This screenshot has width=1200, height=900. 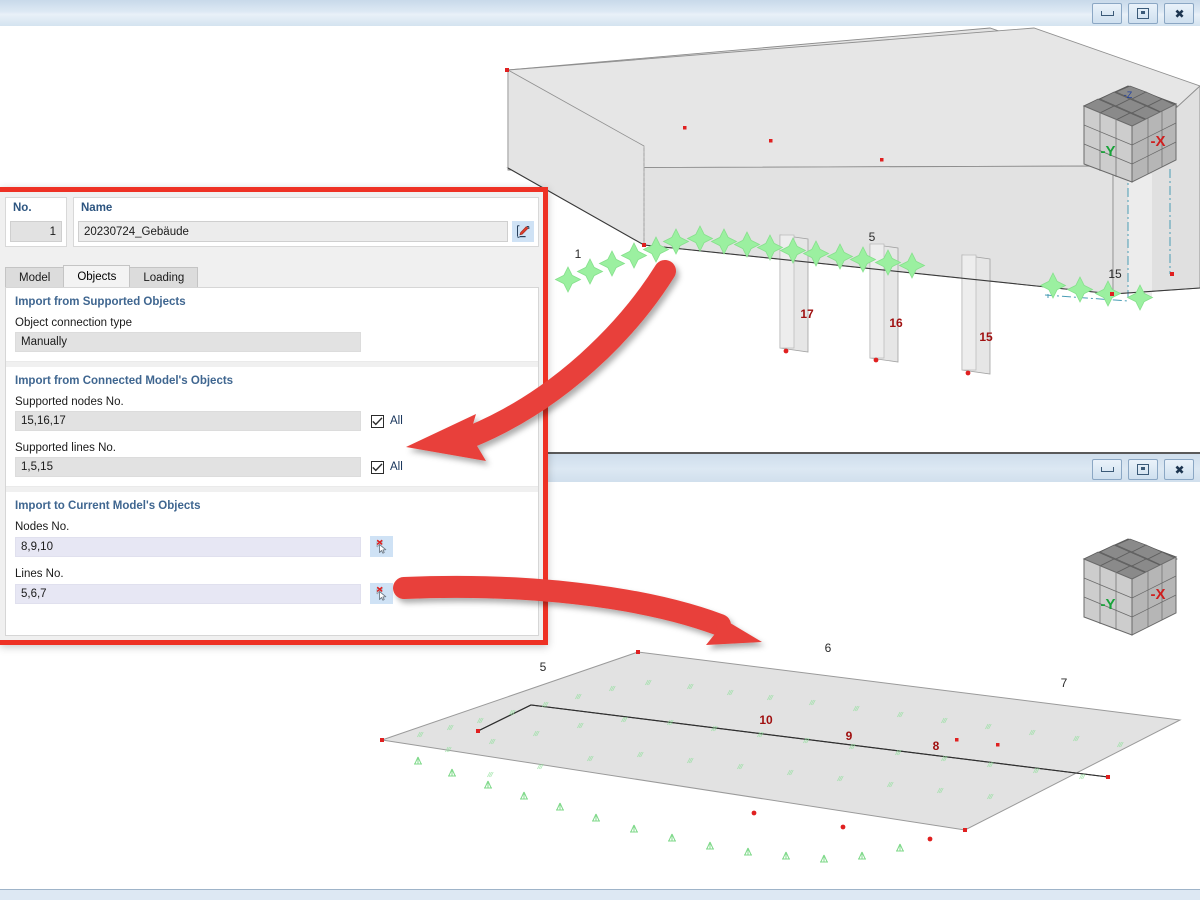 What do you see at coordinates (936, 746) in the screenshot?
I see `node-label: 8` at bounding box center [936, 746].